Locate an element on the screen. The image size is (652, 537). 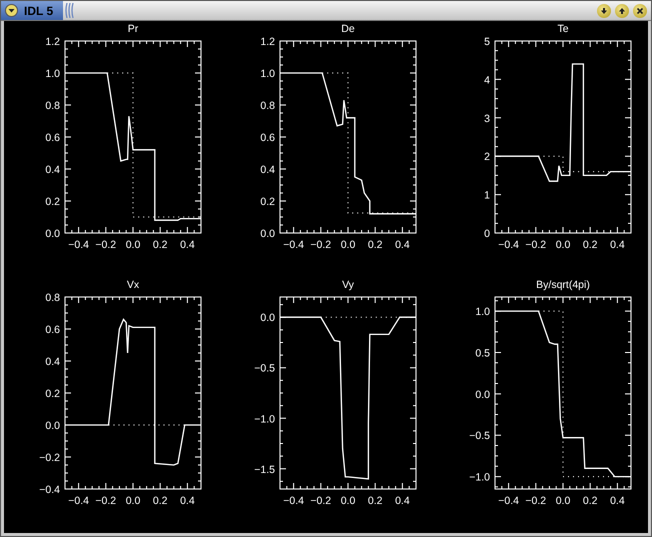
maximize-button is located at coordinates (622, 11).